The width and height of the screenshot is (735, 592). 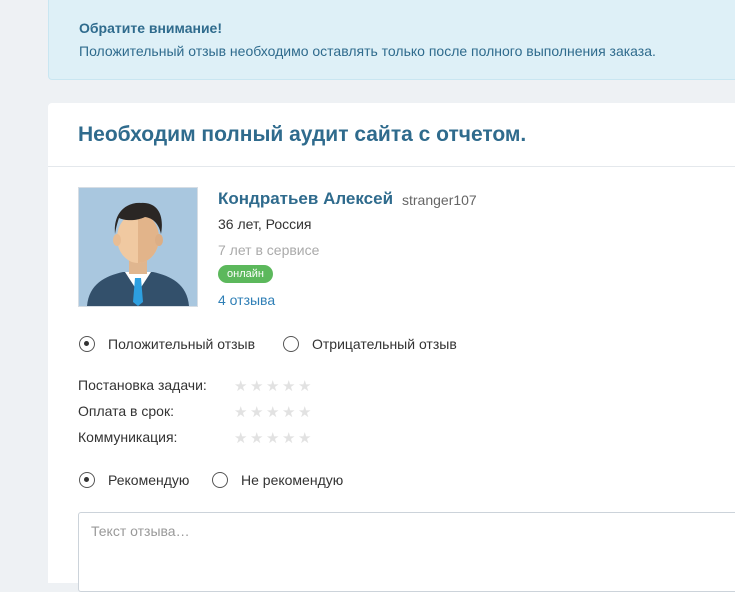 What do you see at coordinates (245, 274) in the screenshot?
I see `online-status-badge: онлайн` at bounding box center [245, 274].